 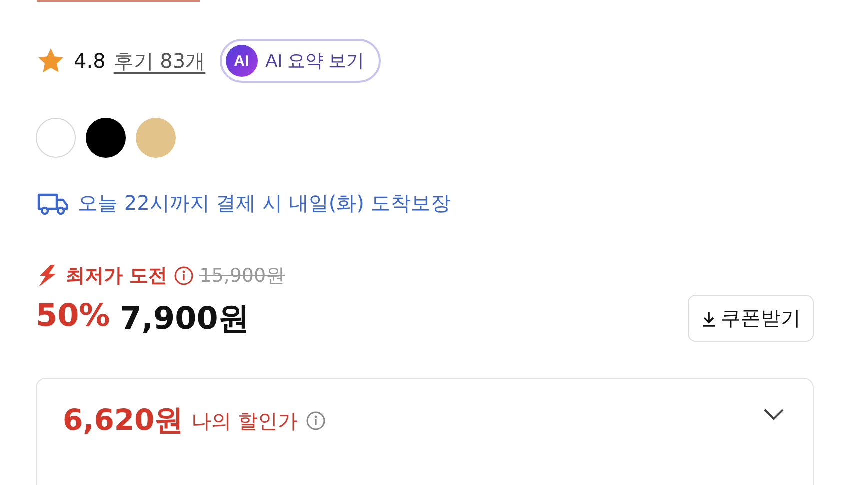 I want to click on coupon-button: 쿠폰받기, so click(x=751, y=318).